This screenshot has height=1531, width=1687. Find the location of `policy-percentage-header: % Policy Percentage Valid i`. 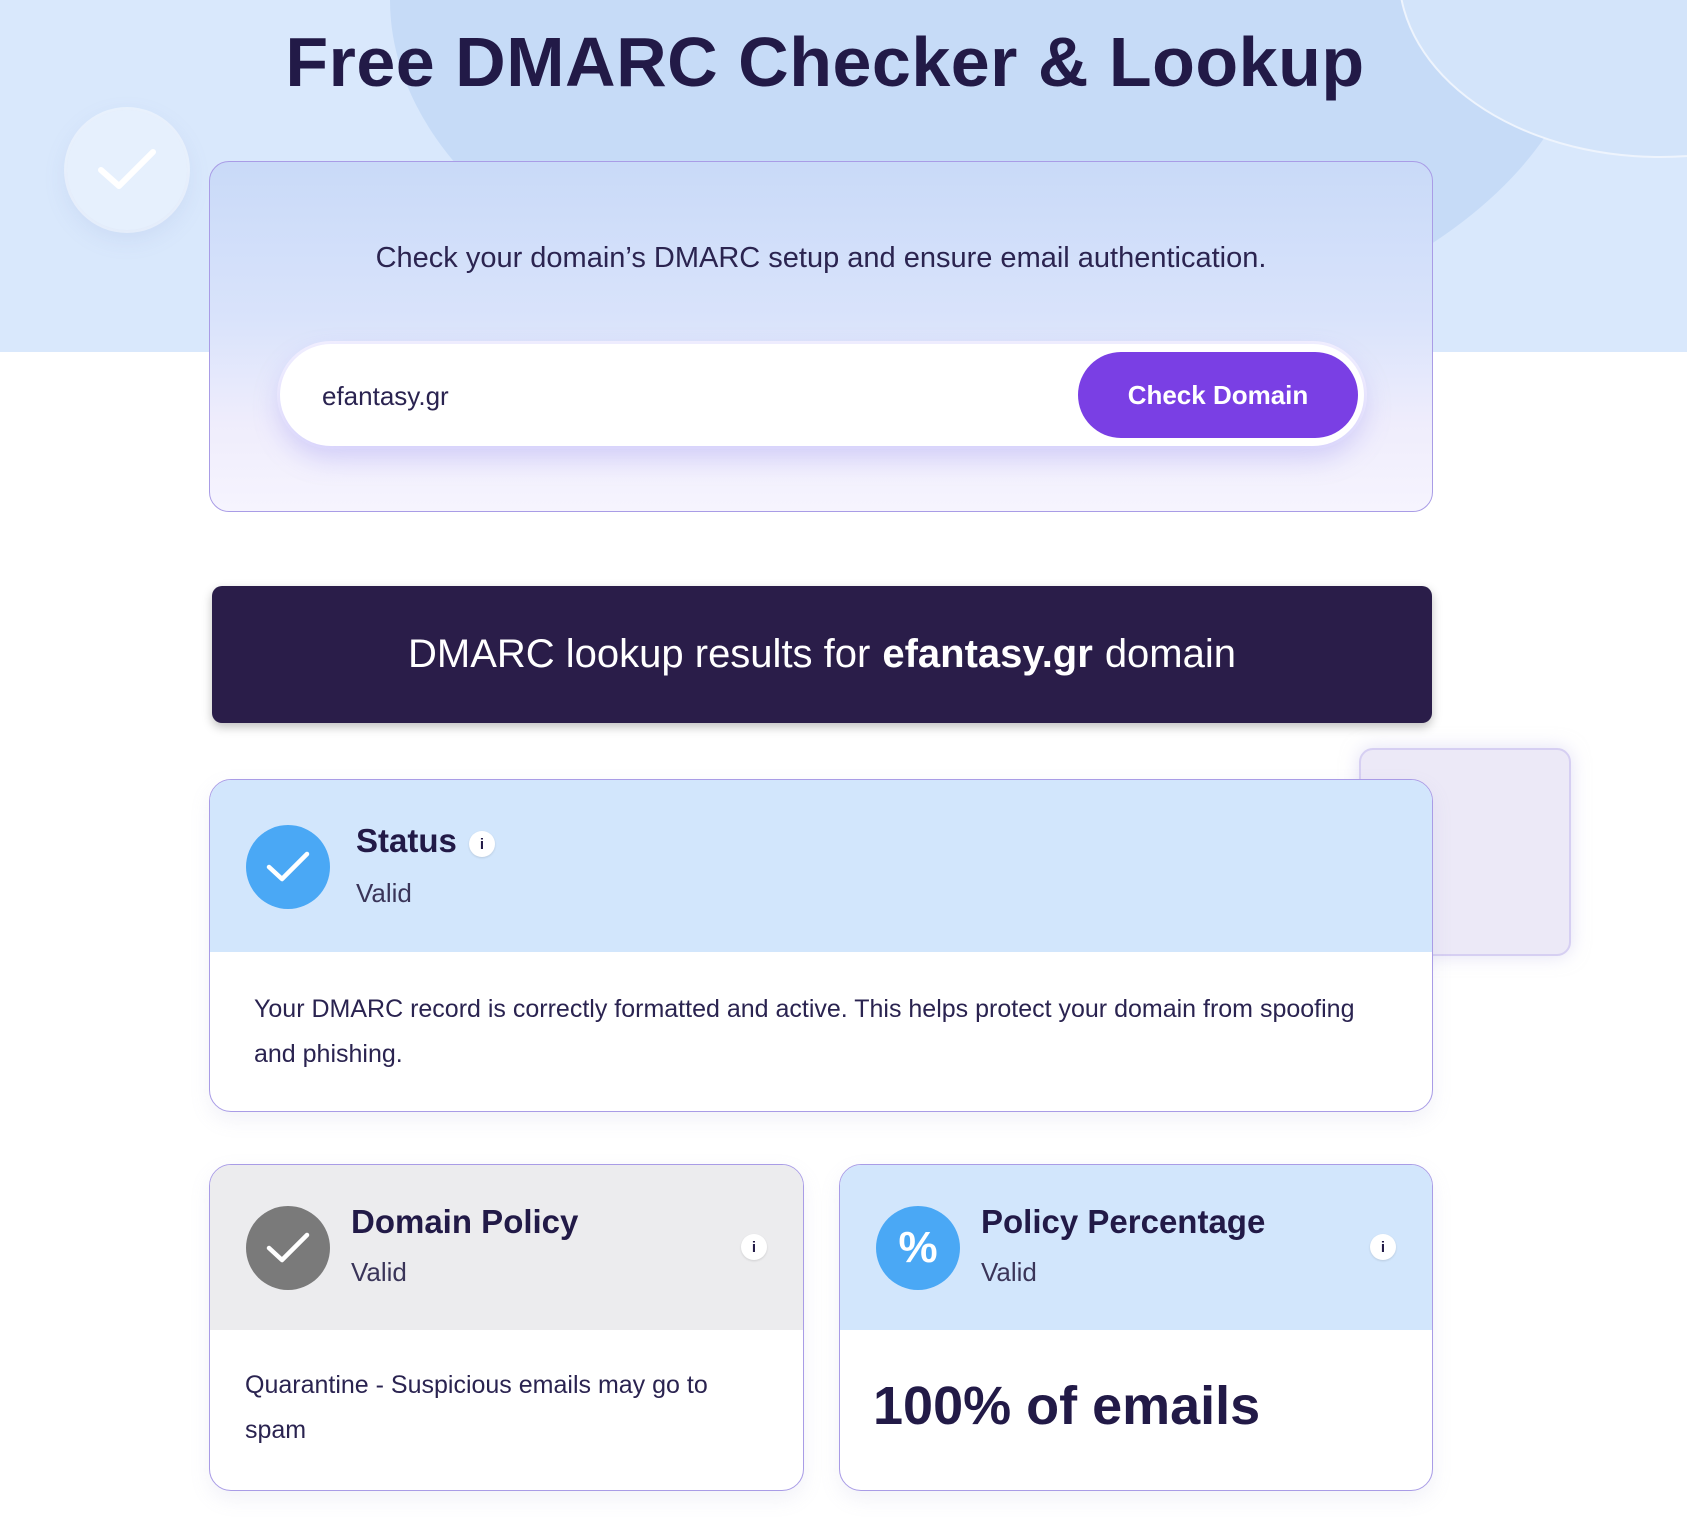

policy-percentage-header: % Policy Percentage Valid i is located at coordinates (1136, 1247).